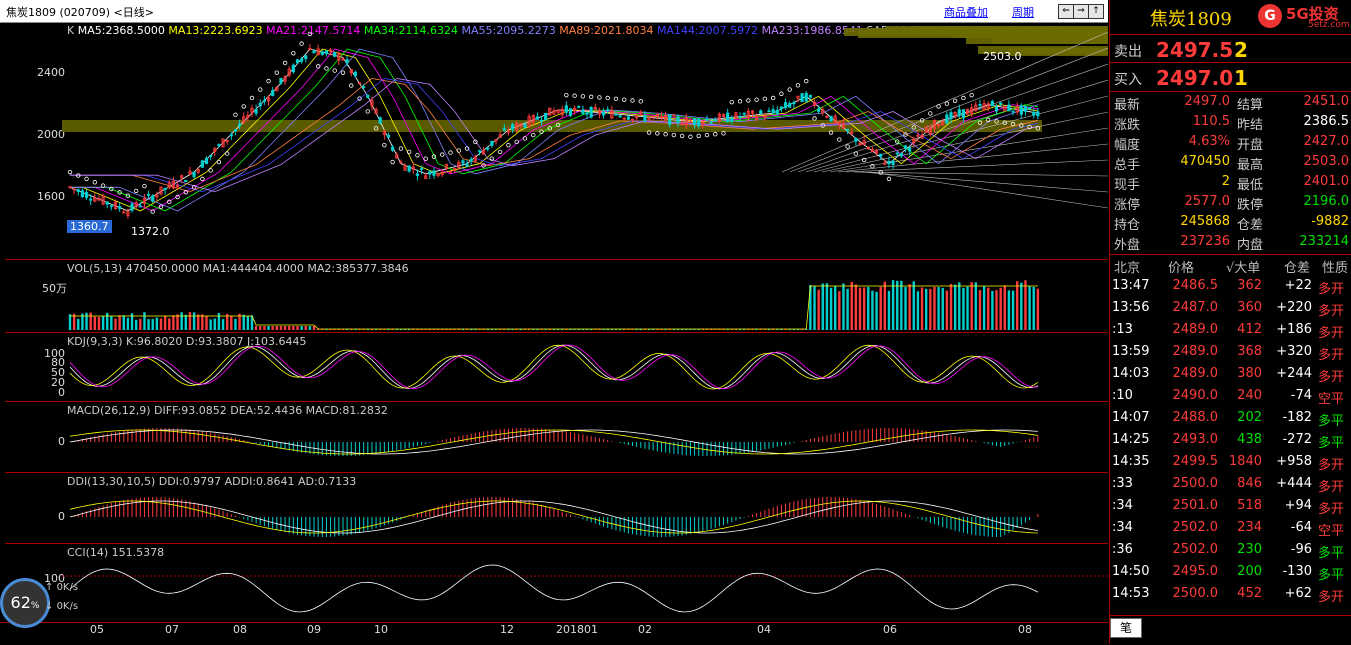 This screenshot has height=645, width=1351. What do you see at coordinates (1209, 141) in the screenshot?
I see `stat-value: 4.63%` at bounding box center [1209, 141].